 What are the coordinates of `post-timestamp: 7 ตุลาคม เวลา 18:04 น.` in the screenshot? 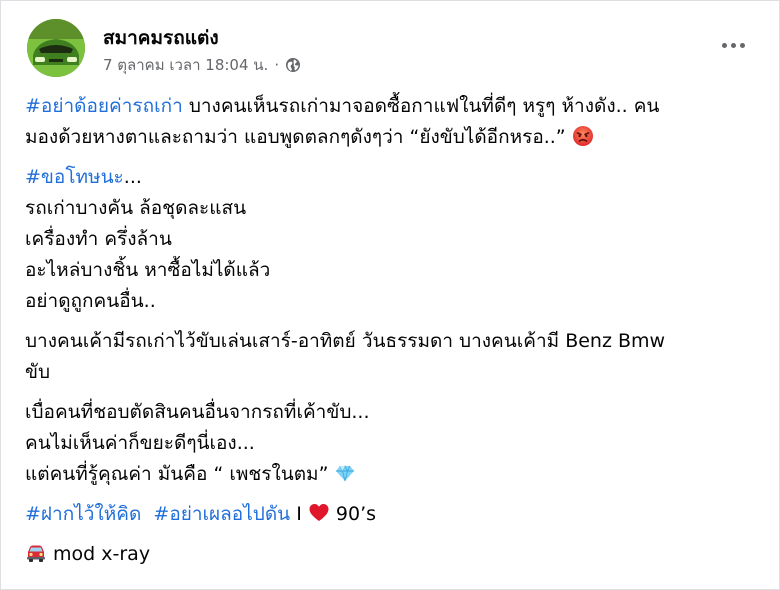 It's located at (185, 65).